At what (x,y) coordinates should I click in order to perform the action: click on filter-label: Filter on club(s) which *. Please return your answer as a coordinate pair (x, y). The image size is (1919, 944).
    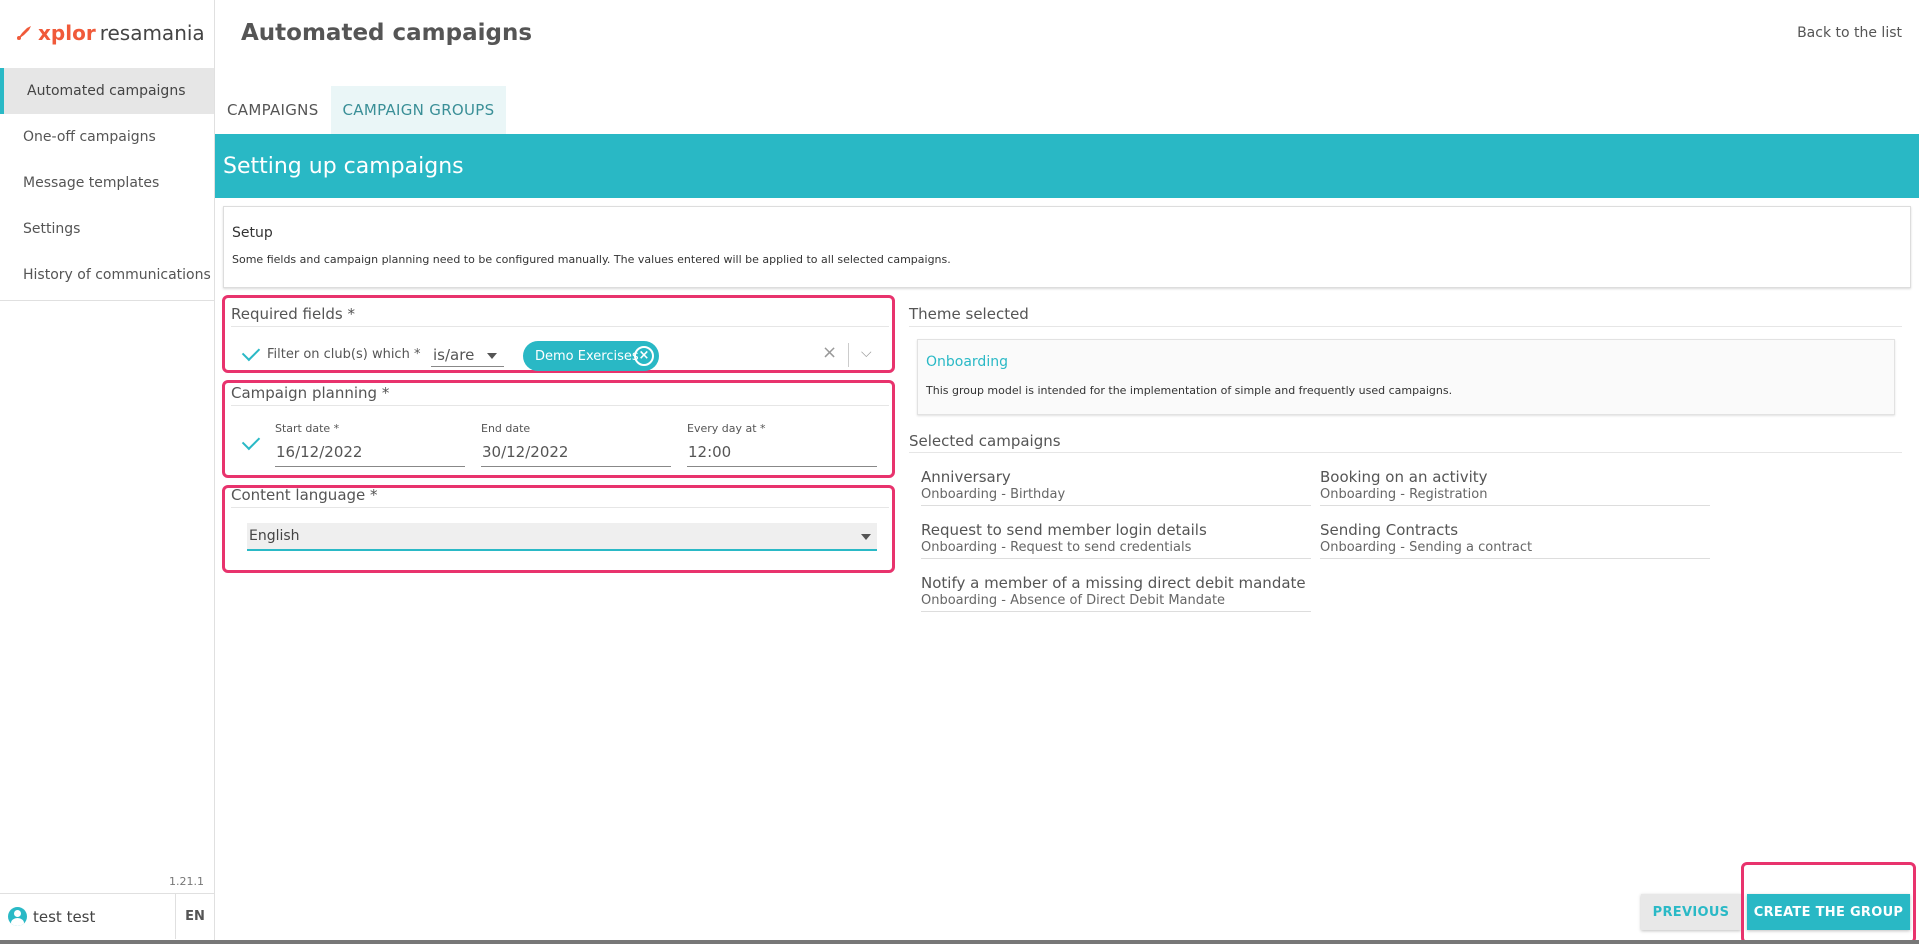
    Looking at the image, I should click on (344, 354).